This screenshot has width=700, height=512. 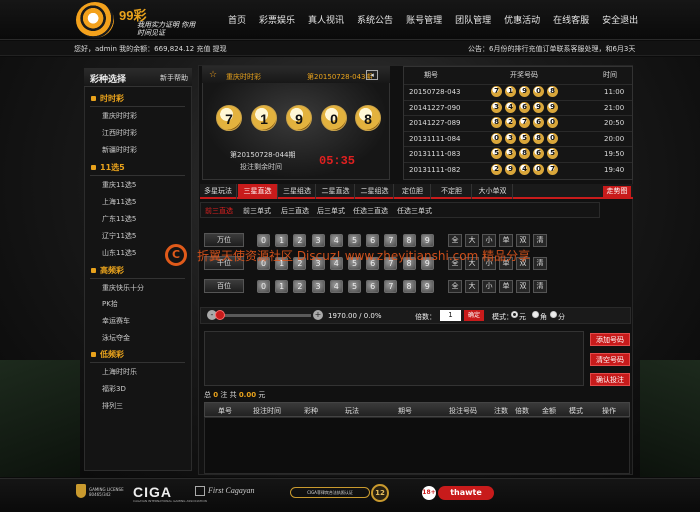 What do you see at coordinates (617, 191) in the screenshot?
I see `trend-chart-button: 走势图` at bounding box center [617, 191].